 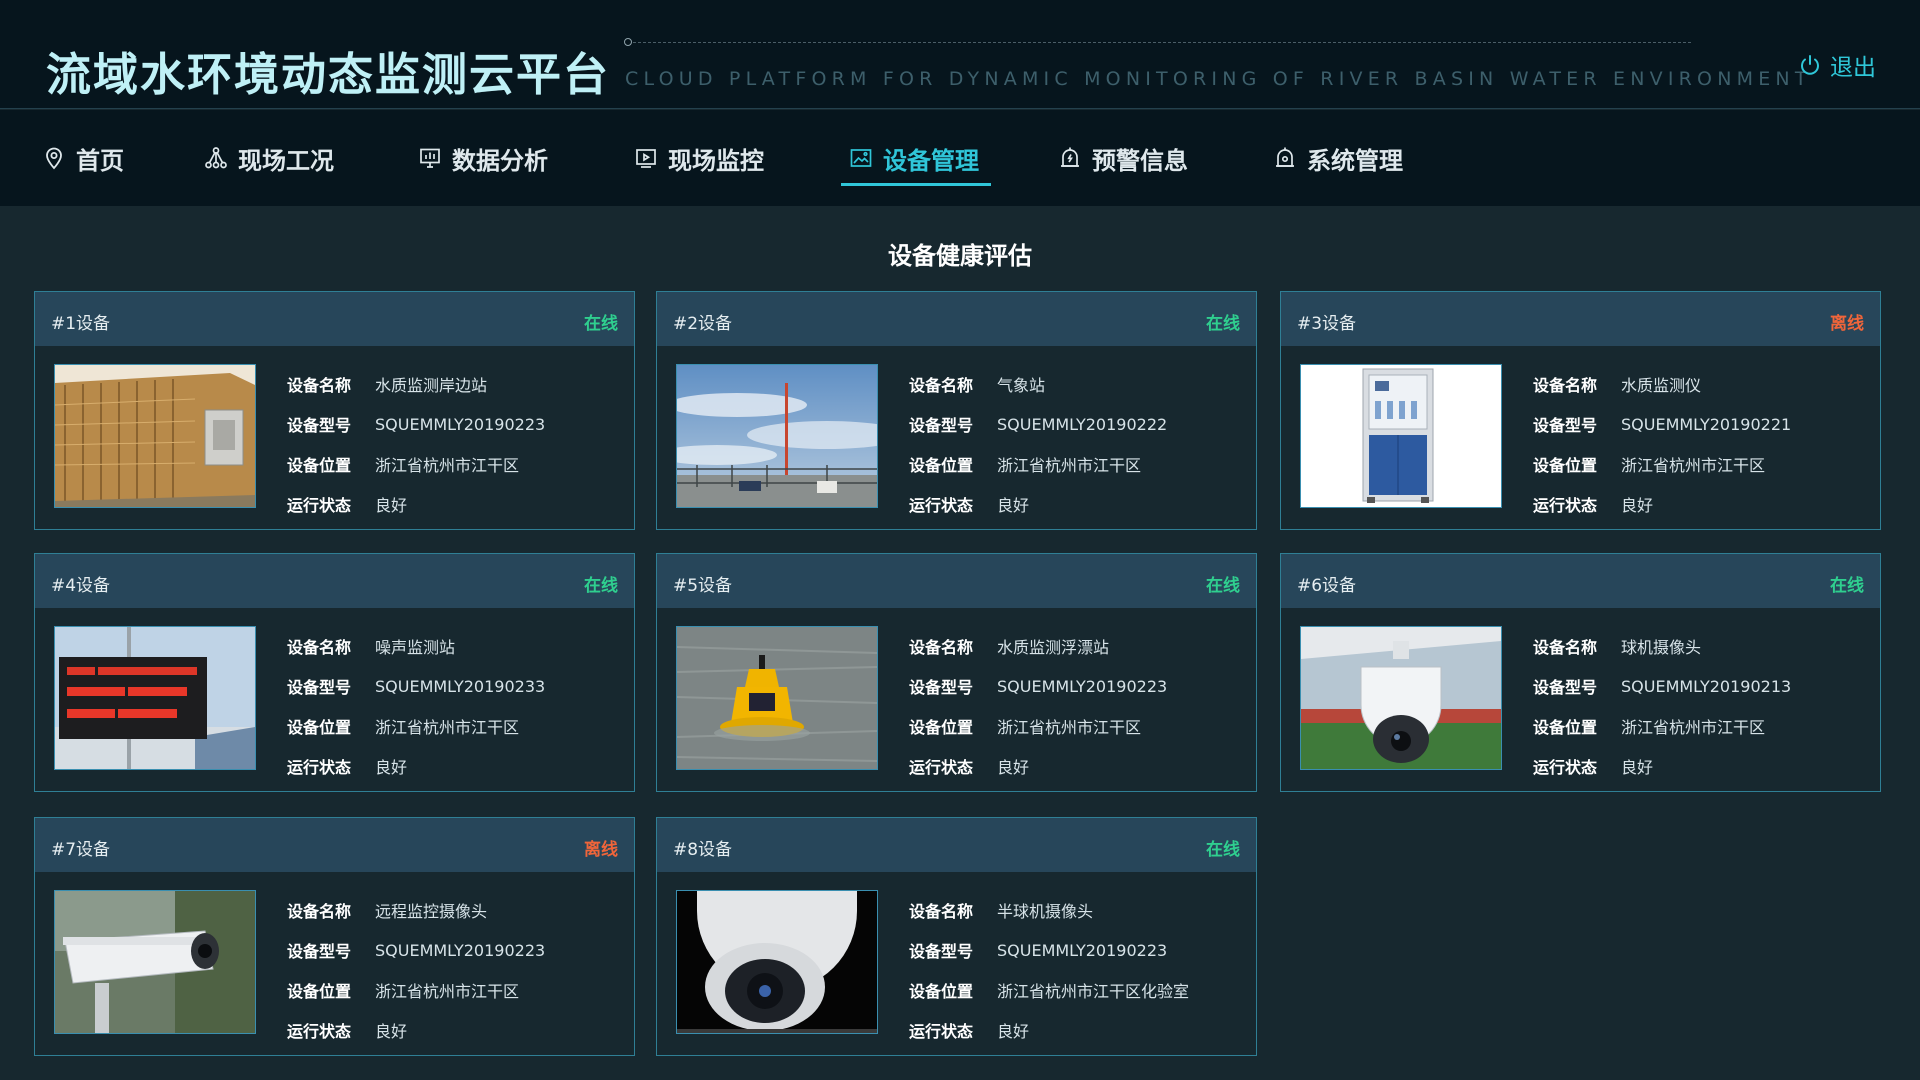 I want to click on turret-camera-photo, so click(x=777, y=962).